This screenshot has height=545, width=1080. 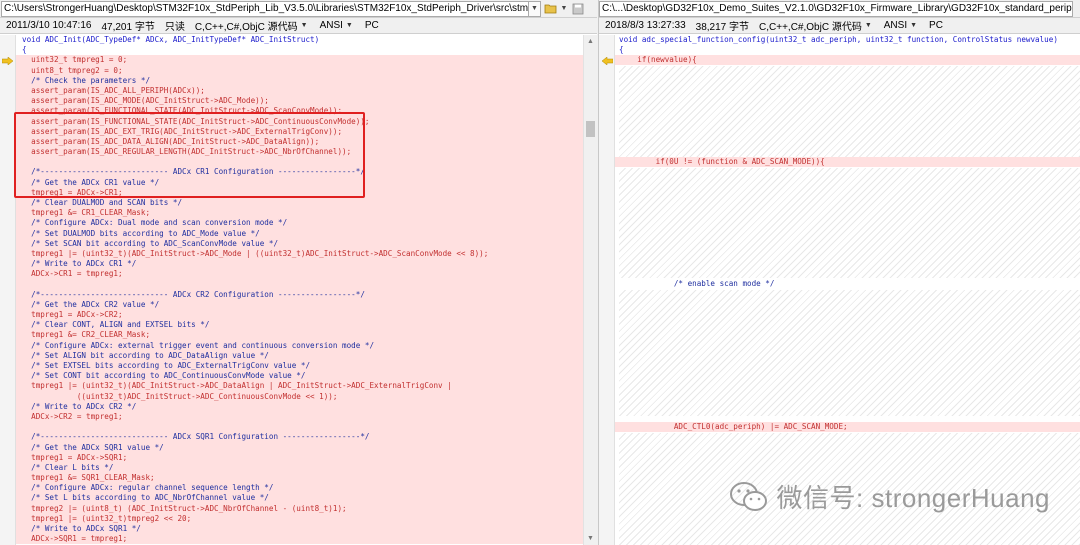 What do you see at coordinates (81, 528) in the screenshot?
I see `code-text: /* Write to ADCx SQR1 */` at bounding box center [81, 528].